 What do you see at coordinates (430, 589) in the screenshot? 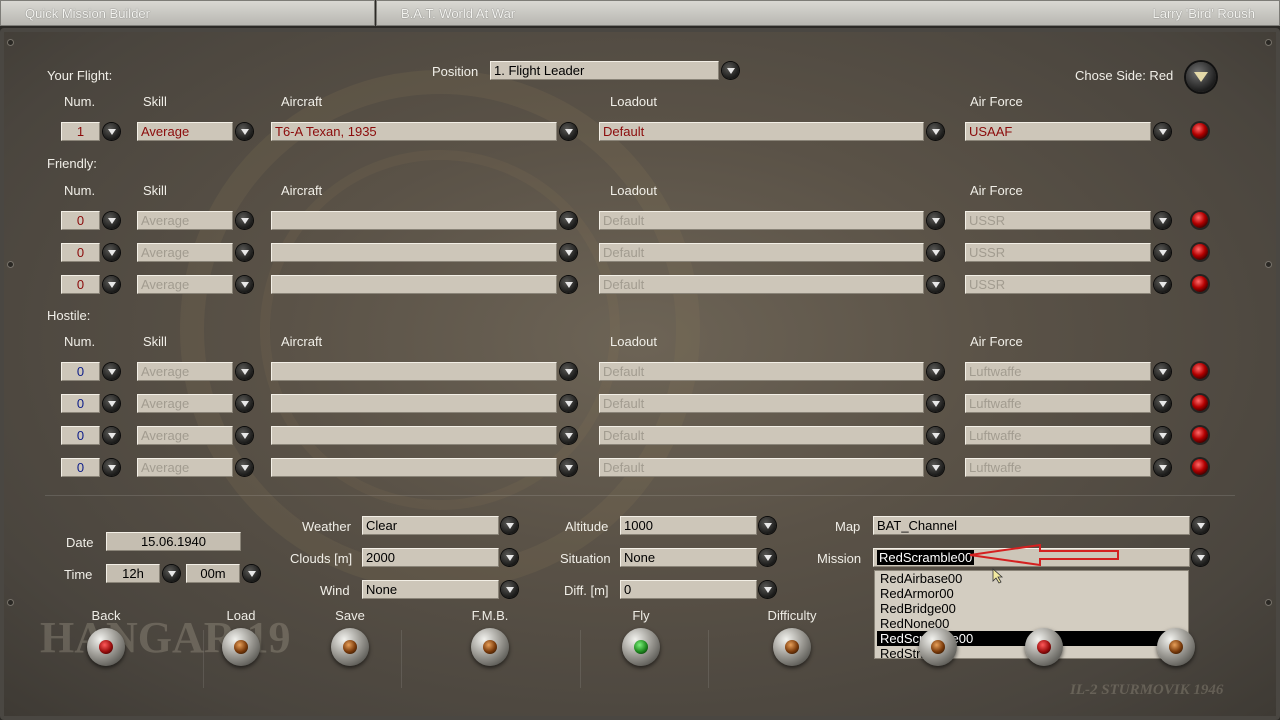
I see `wind-field: None` at bounding box center [430, 589].